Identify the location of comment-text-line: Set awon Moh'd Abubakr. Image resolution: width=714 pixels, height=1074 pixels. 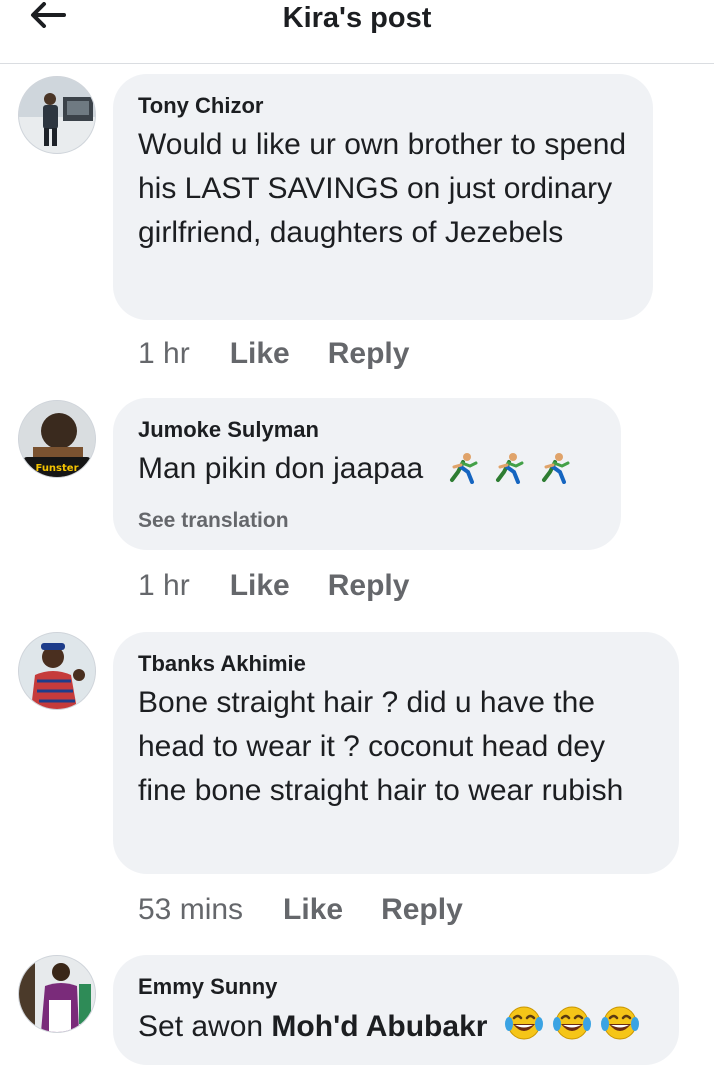
(395, 1029).